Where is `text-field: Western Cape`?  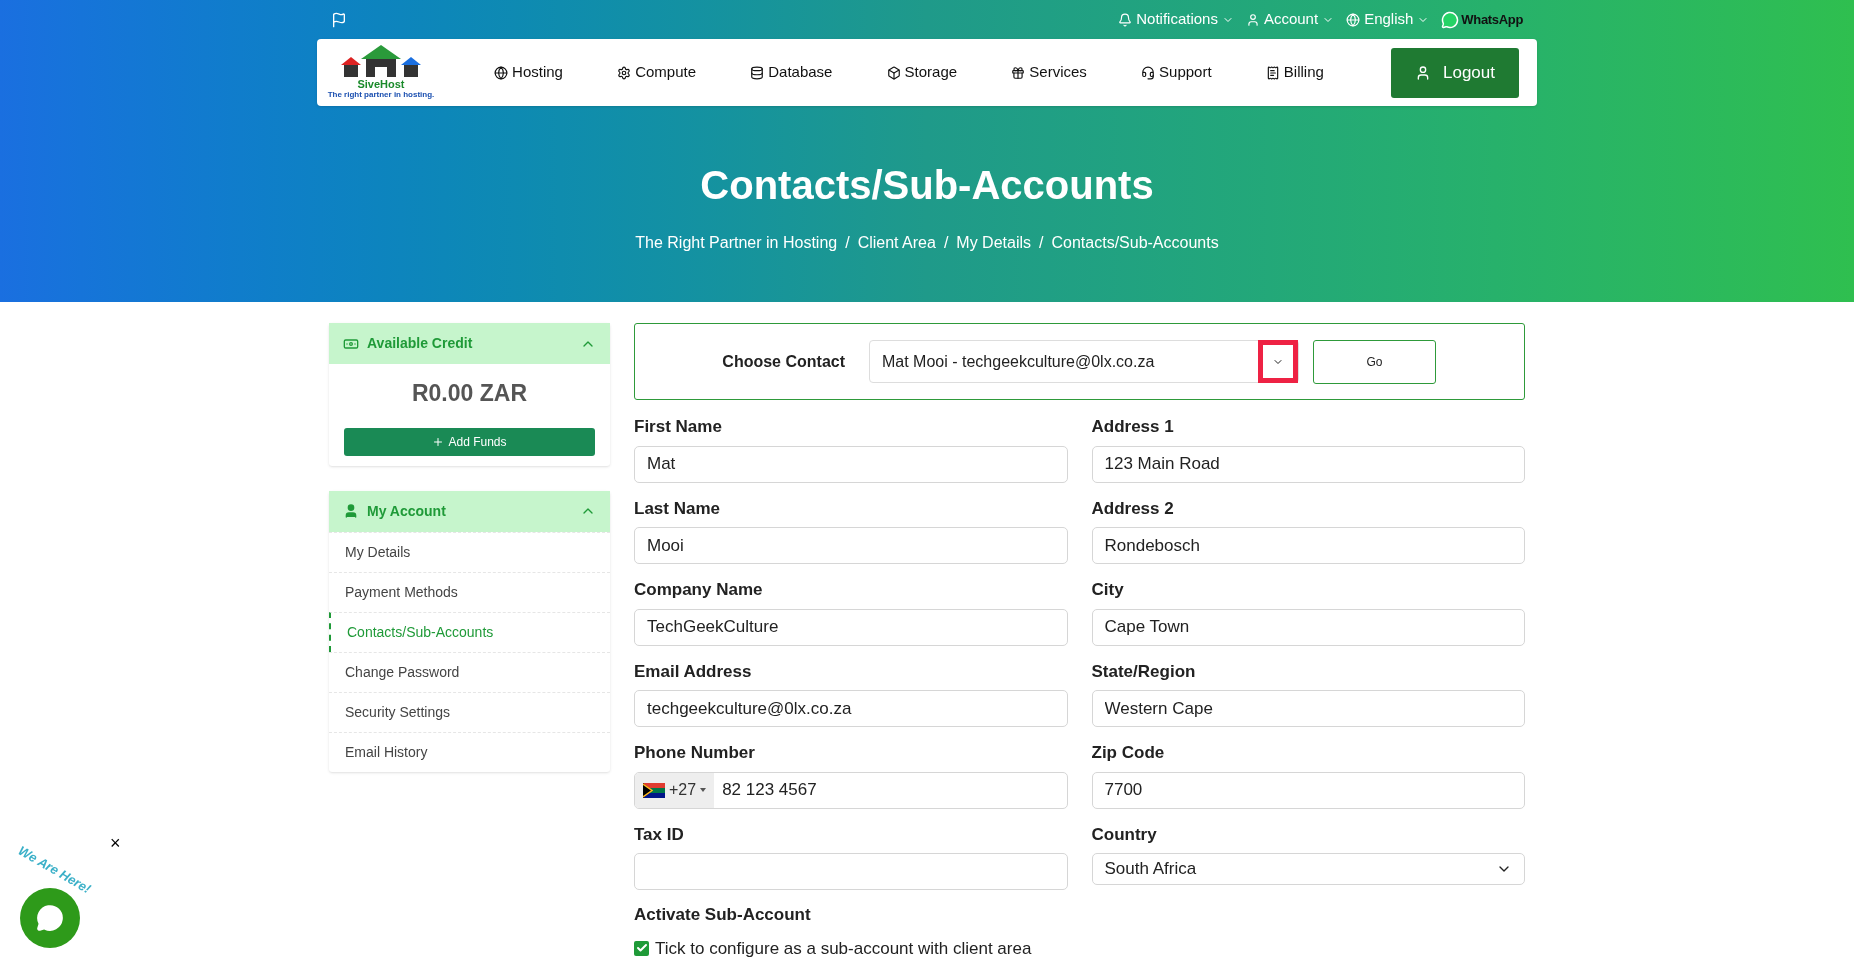
text-field: Western Cape is located at coordinates (1308, 708).